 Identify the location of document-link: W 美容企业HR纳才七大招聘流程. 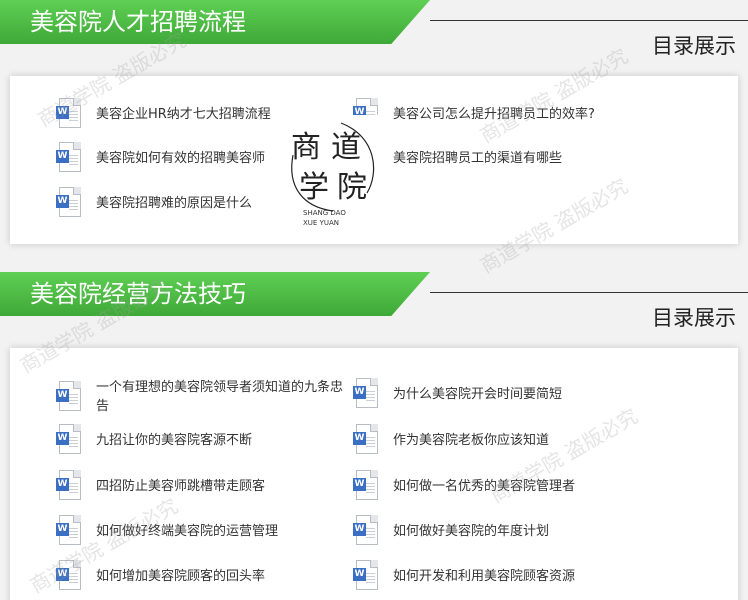
(163, 114).